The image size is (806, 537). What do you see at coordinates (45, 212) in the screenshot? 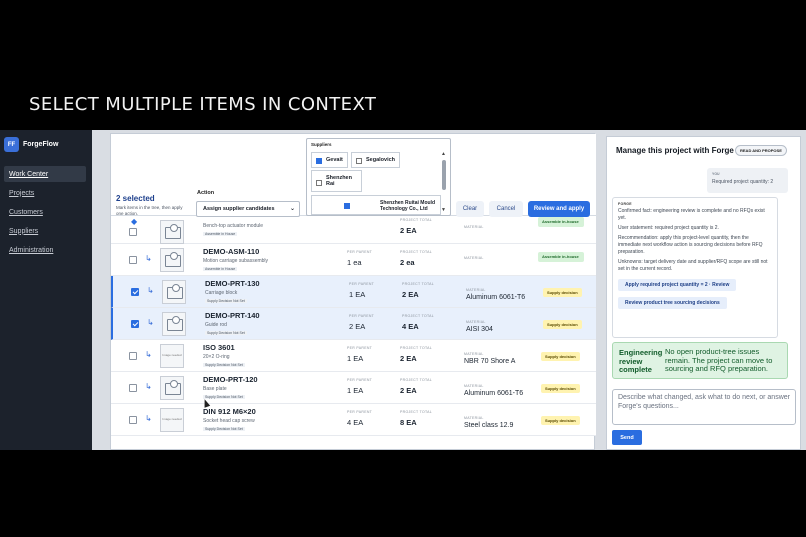
I see `sidebar-item-customers: Customers` at bounding box center [45, 212].